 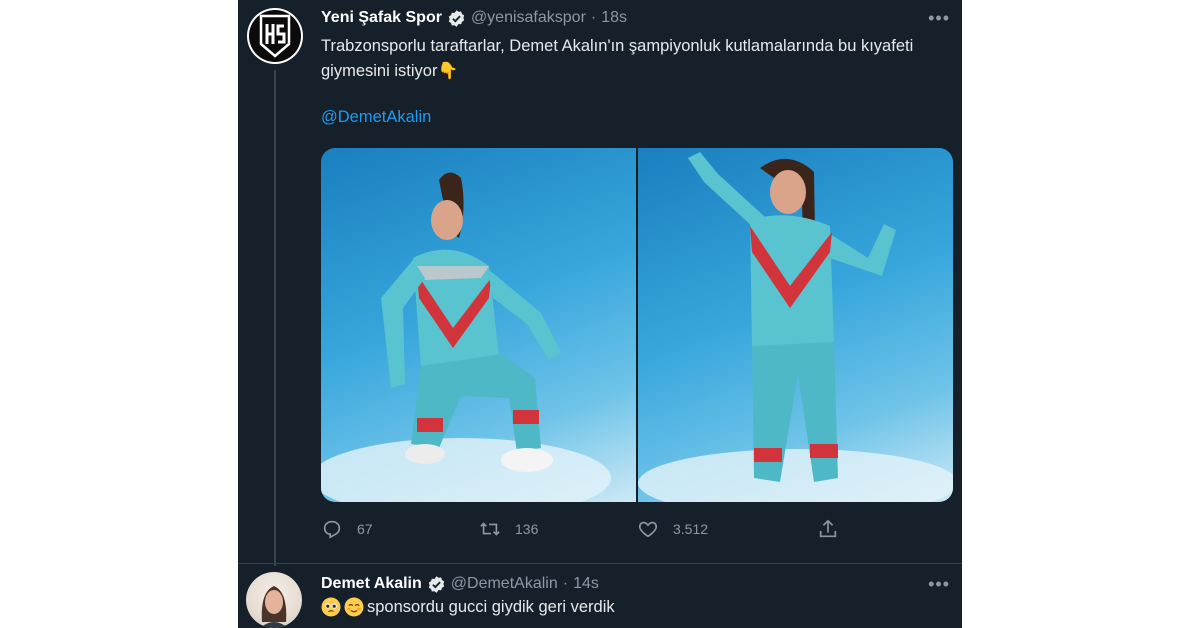 I want to click on photo-standing-tracksuit, so click(x=795, y=325).